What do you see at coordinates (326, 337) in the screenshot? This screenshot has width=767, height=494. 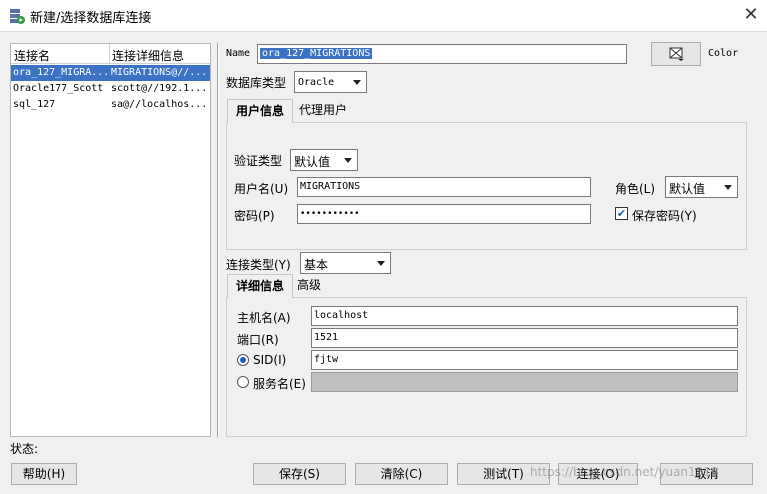 I see `port-value: 1521` at bounding box center [326, 337].